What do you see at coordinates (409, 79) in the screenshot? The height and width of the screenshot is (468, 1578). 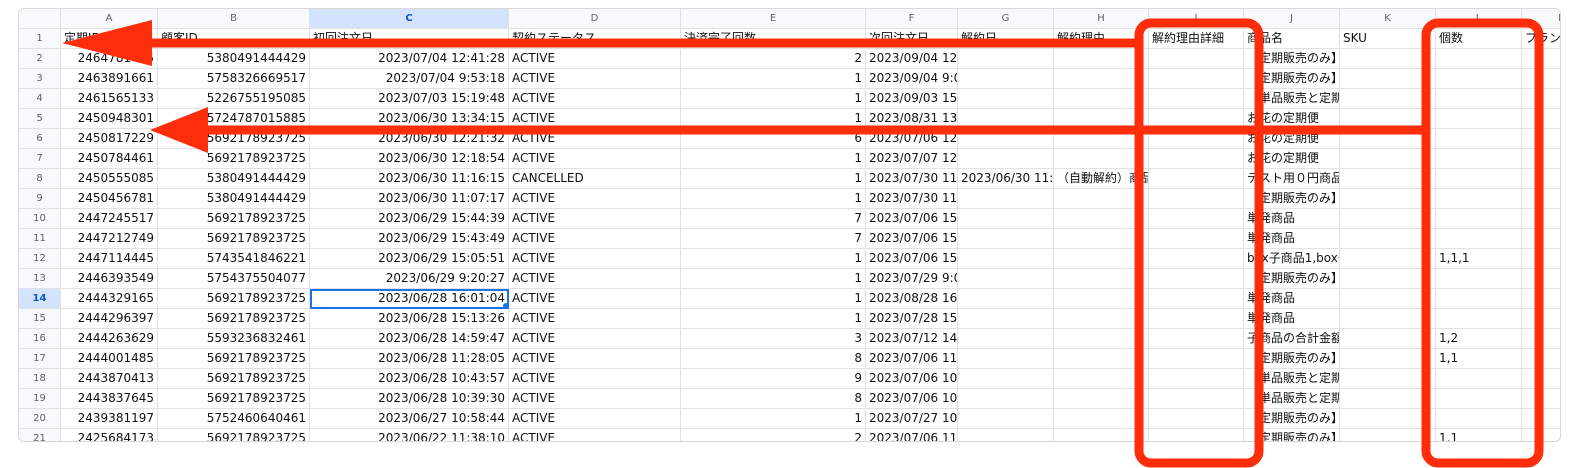 I see `data-cell: 2023/07/04 9:53:18` at bounding box center [409, 79].